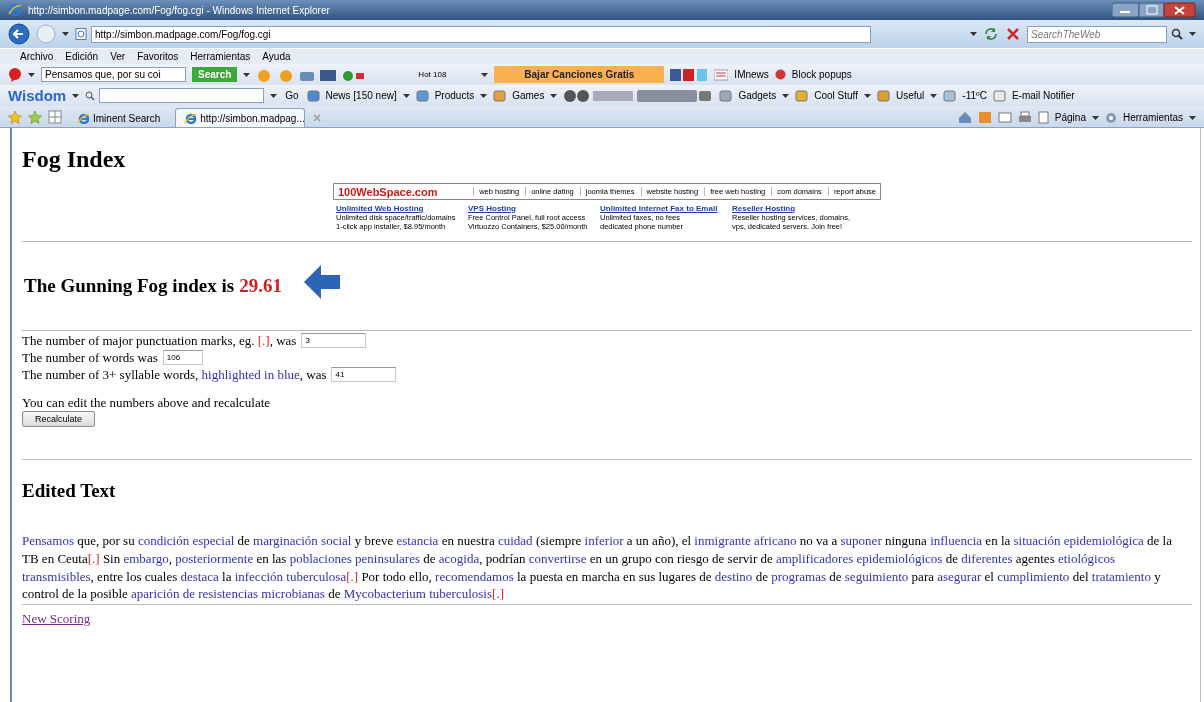 This screenshot has width=1204, height=702. Describe the element at coordinates (764, 208) in the screenshot. I see `ad-offer-link: Reseller Hosting` at that location.